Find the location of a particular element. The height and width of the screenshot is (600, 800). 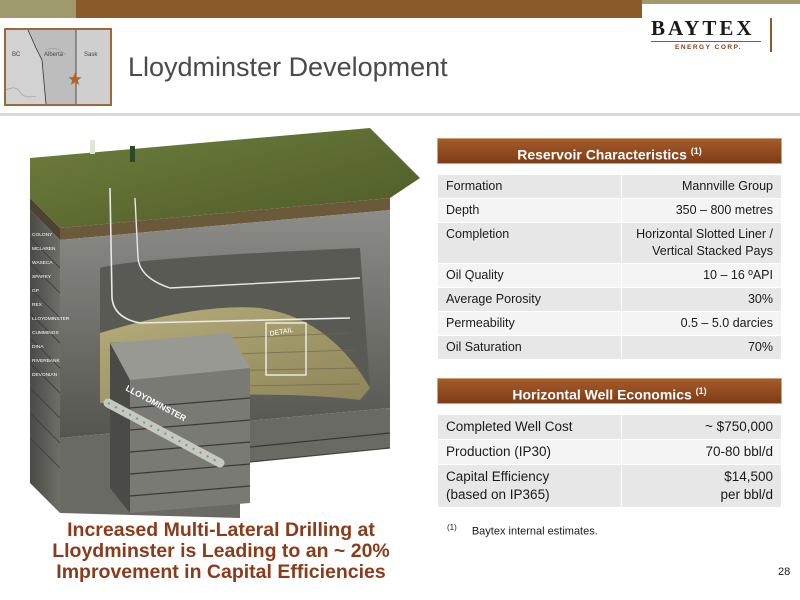

row-value: Mannville Group is located at coordinates (701, 186).